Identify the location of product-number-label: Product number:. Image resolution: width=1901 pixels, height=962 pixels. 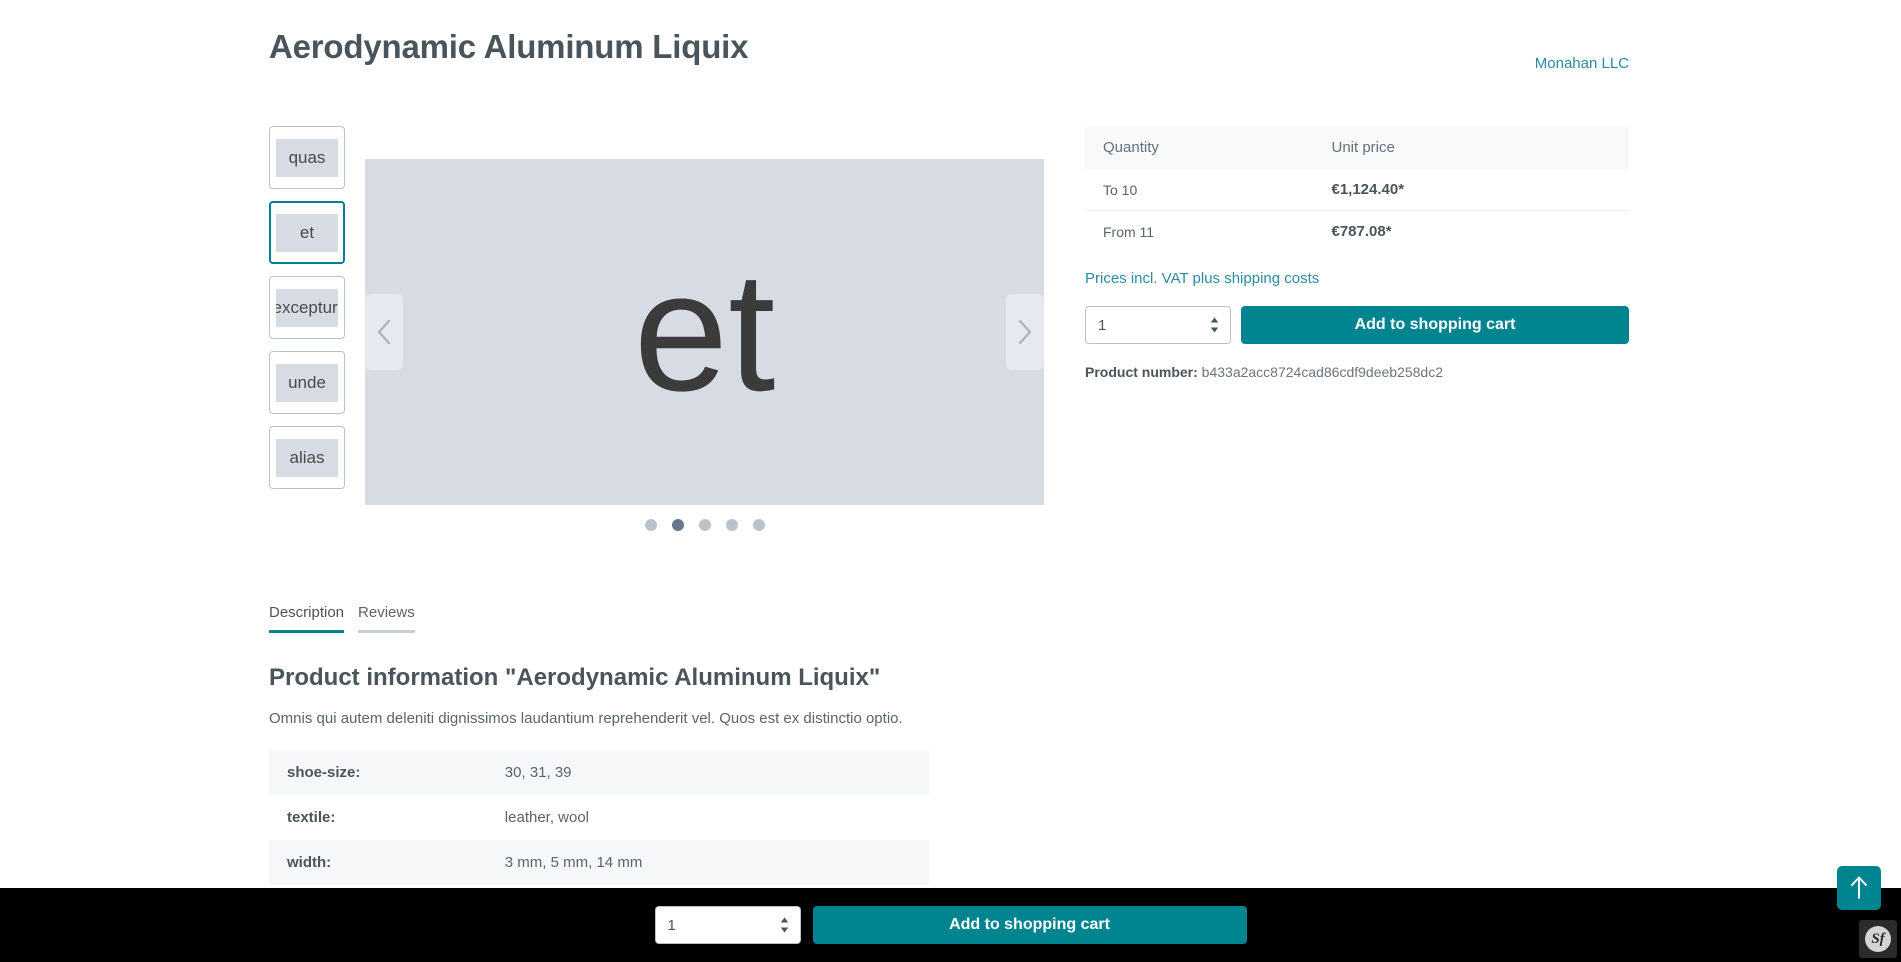
(1141, 372).